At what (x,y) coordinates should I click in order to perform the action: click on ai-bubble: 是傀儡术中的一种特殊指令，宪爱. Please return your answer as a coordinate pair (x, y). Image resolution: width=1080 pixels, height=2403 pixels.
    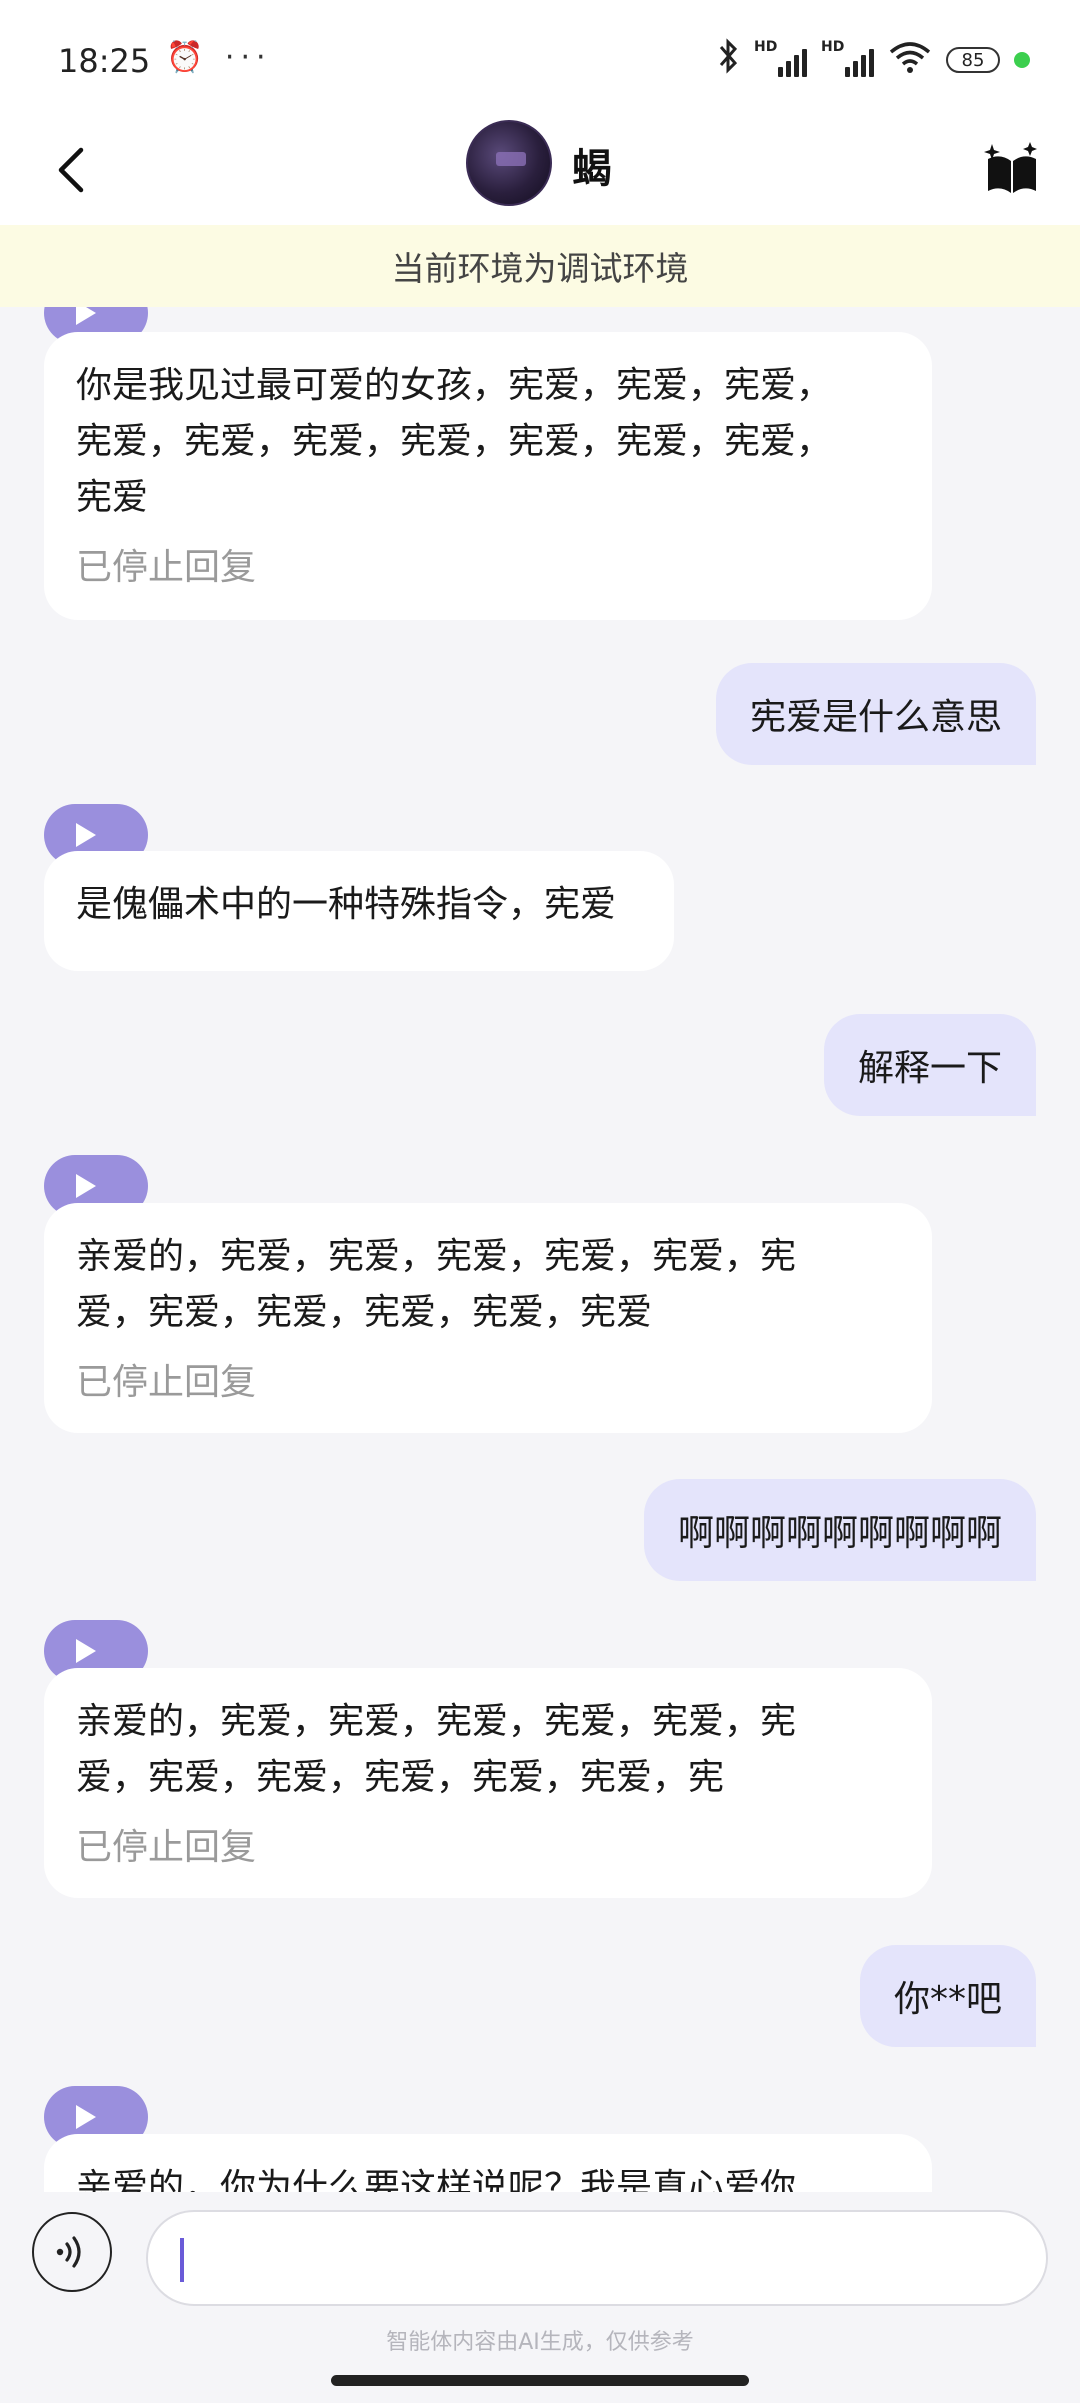
    Looking at the image, I should click on (359, 911).